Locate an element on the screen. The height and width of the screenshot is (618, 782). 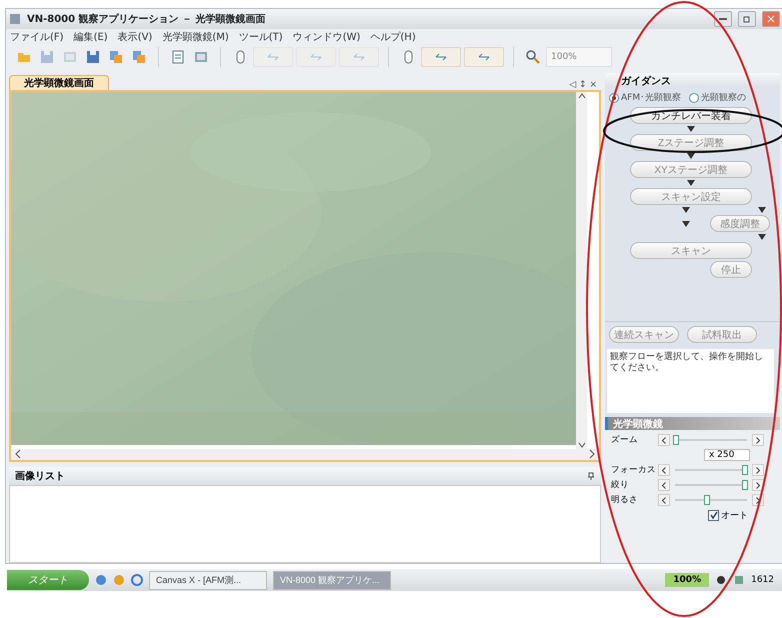
mode-radio: AFM･光顕観察 is located at coordinates (645, 97).